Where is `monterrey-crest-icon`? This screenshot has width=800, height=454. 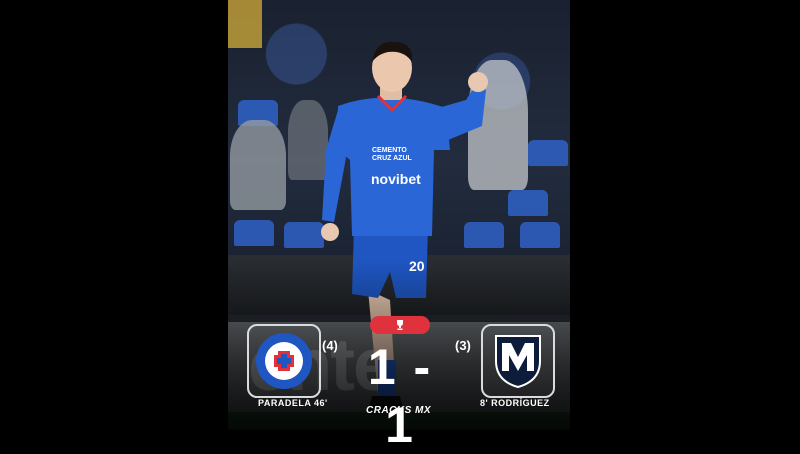
monterrey-crest-icon is located at coordinates (518, 362).